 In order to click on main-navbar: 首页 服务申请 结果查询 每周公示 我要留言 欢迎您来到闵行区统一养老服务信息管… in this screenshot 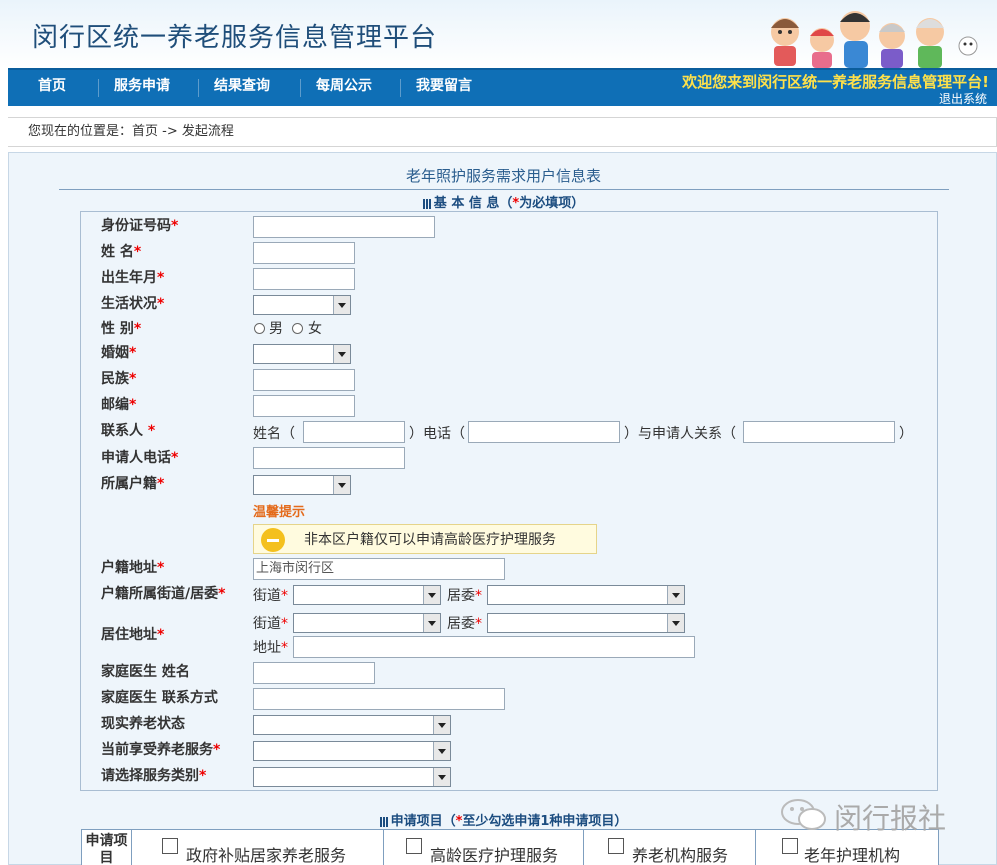, I will do `click(502, 87)`.